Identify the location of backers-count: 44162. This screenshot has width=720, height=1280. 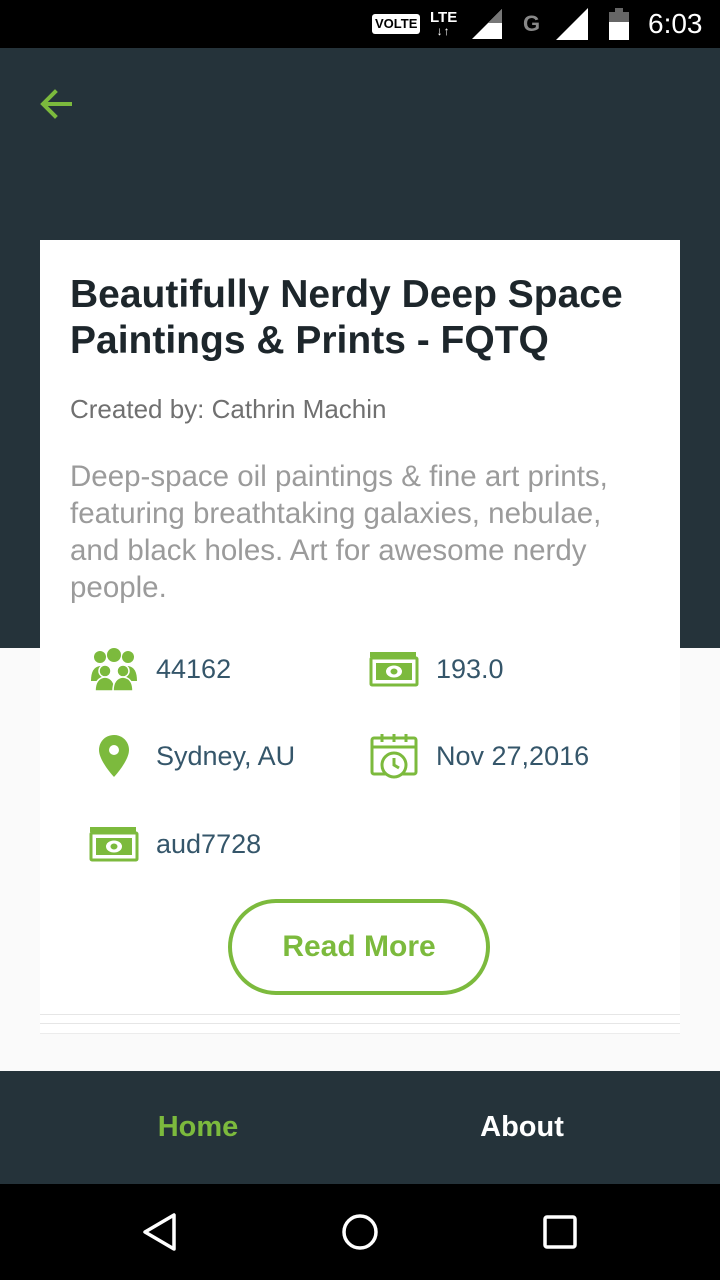
(194, 668).